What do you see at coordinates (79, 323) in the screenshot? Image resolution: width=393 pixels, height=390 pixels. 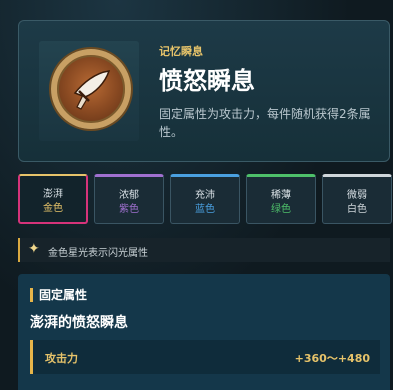 I see `item-variant-name: 澎湃的愤怒瞬息` at bounding box center [79, 323].